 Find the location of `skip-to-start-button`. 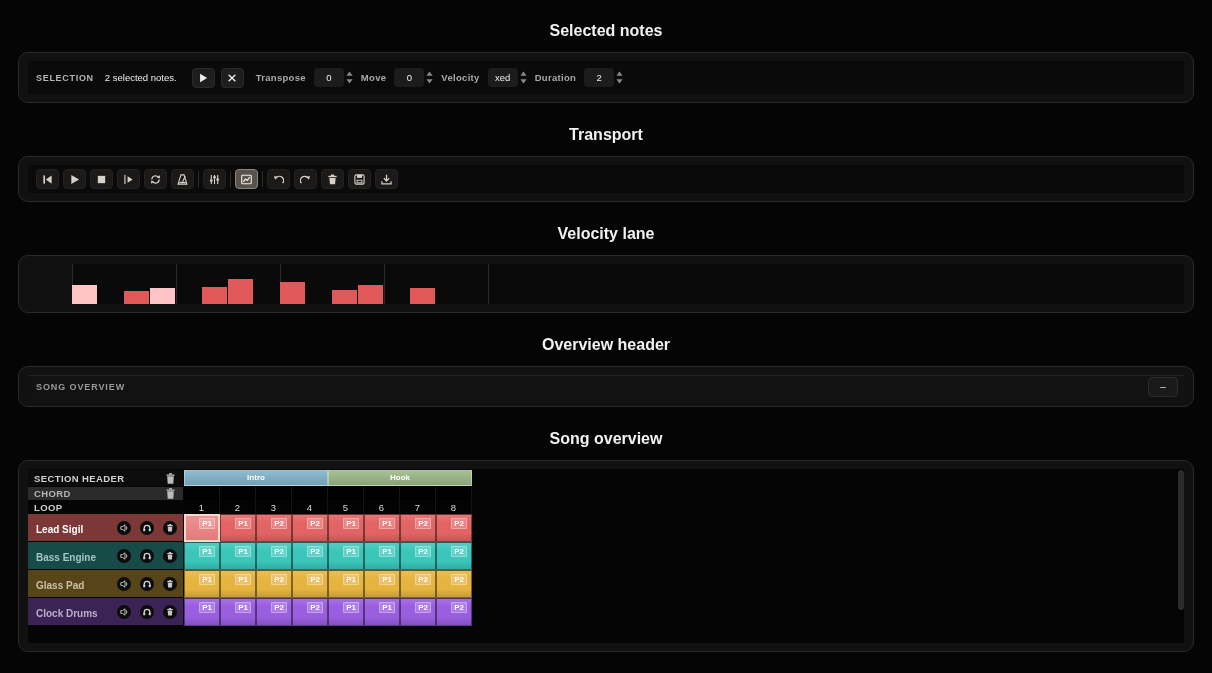

skip-to-start-button is located at coordinates (47, 179).